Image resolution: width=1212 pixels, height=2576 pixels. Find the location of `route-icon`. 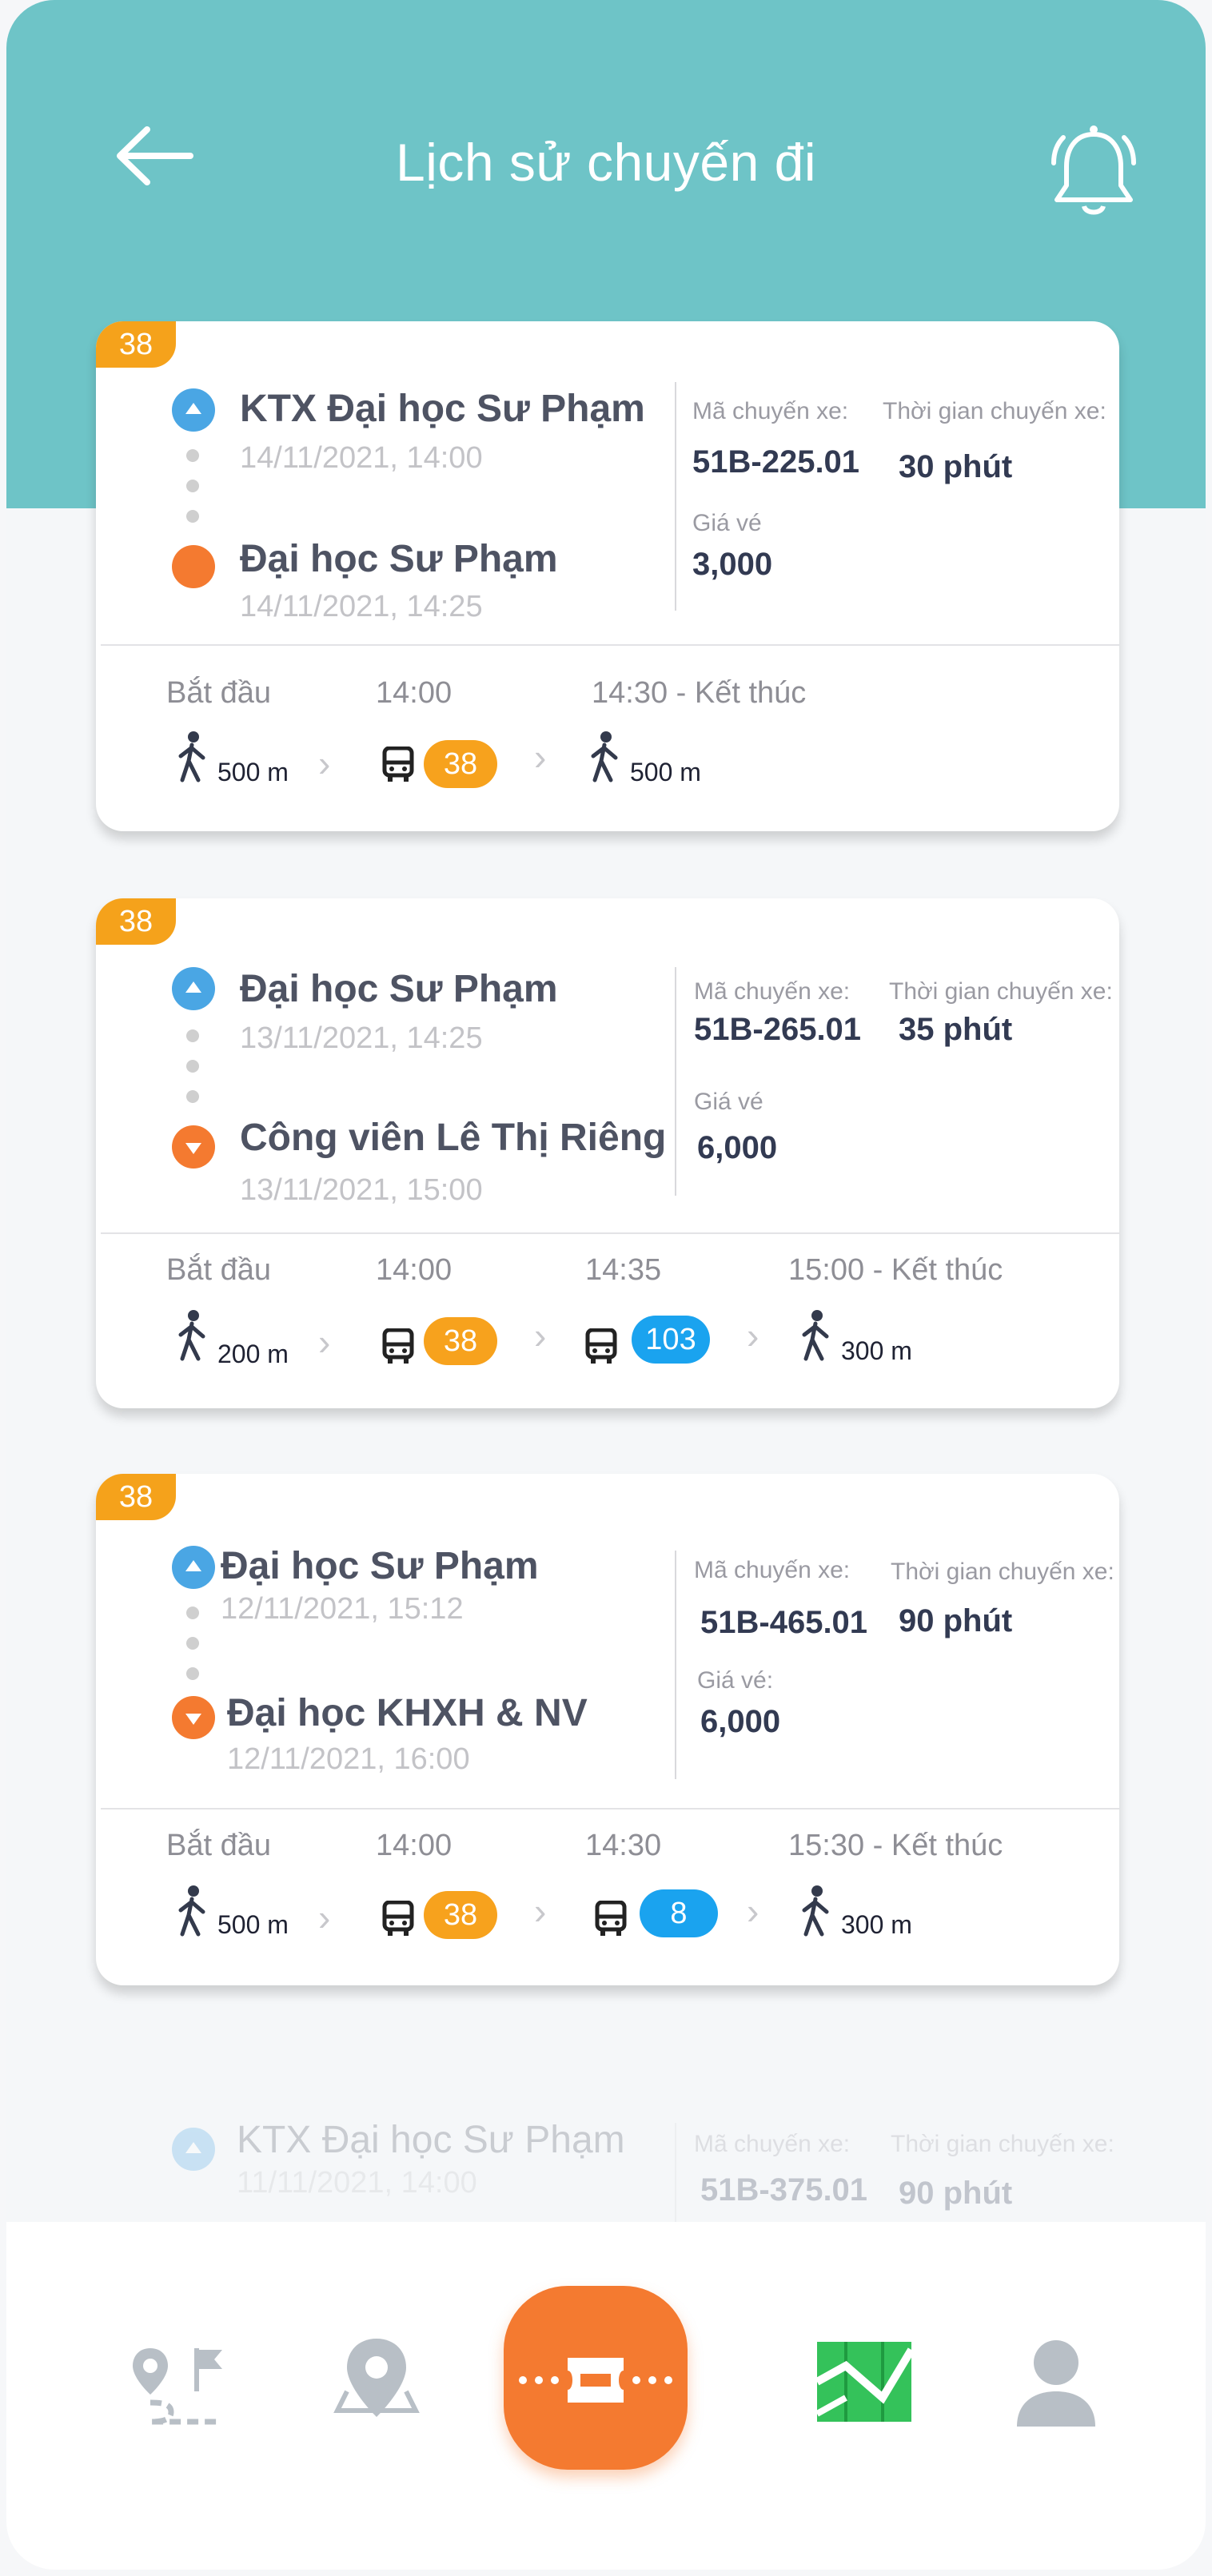

route-icon is located at coordinates (177, 2386).